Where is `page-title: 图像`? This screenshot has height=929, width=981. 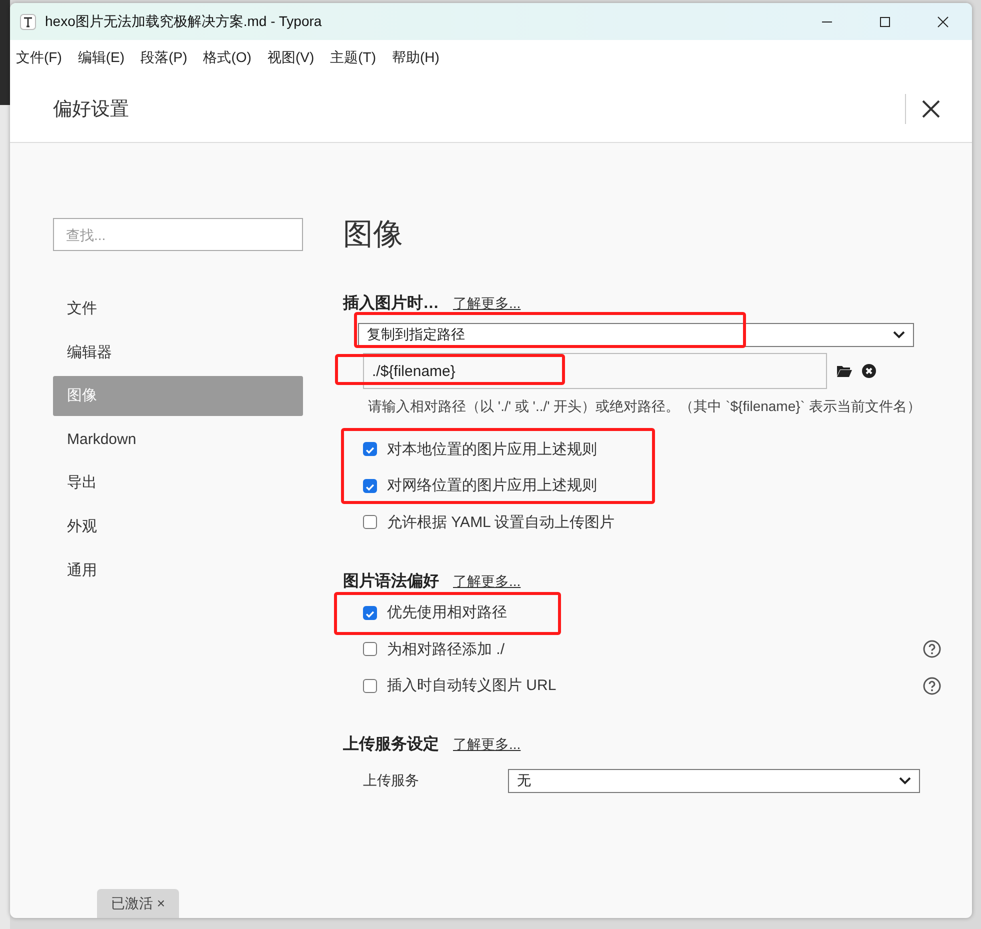 page-title: 图像 is located at coordinates (373, 235).